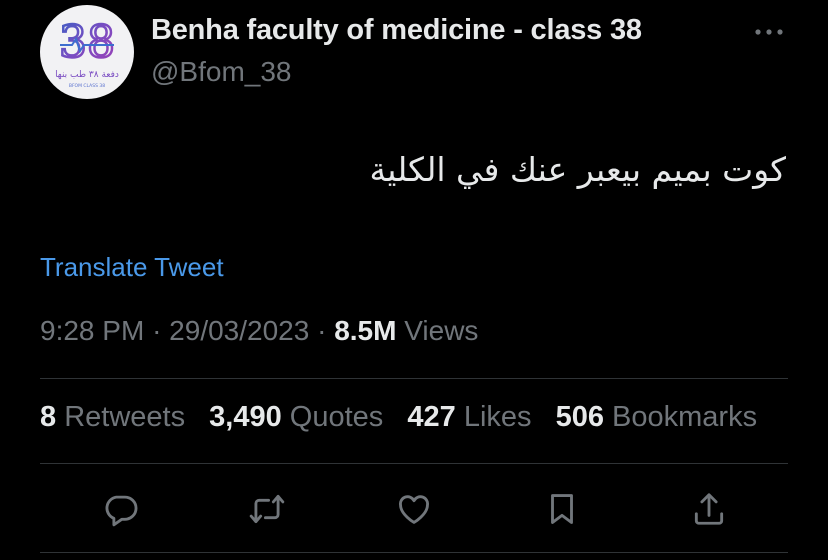 The height and width of the screenshot is (560, 828). What do you see at coordinates (336, 417) in the screenshot?
I see `quotes-label: Quotes` at bounding box center [336, 417].